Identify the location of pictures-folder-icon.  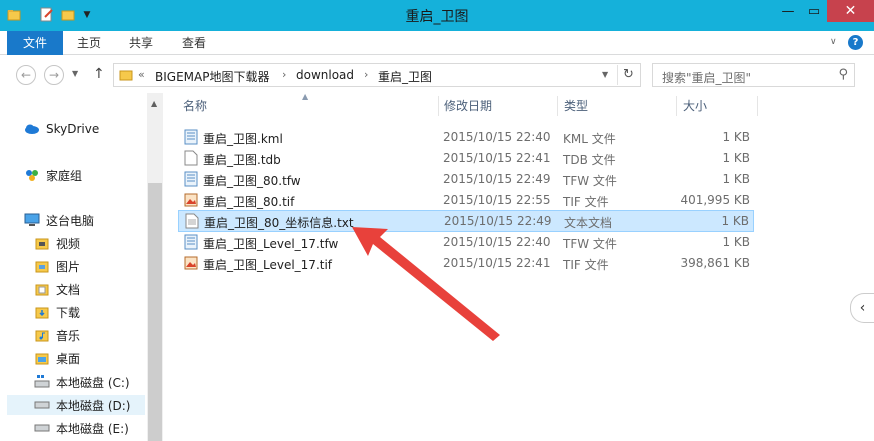
(42, 266).